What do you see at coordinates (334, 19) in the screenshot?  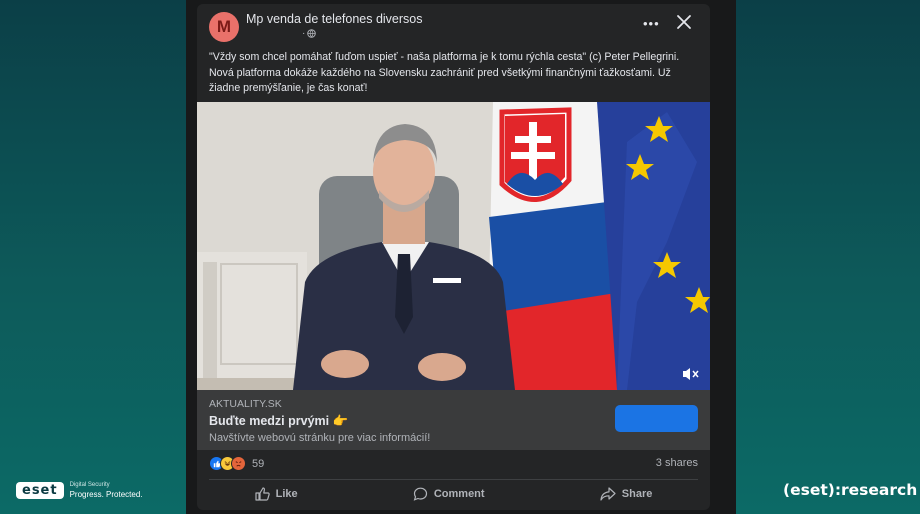 I see `page-name: Mp venda de telefones diversos` at bounding box center [334, 19].